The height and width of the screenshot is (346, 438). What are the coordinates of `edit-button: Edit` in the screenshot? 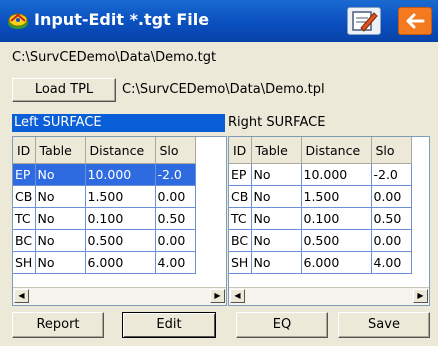 It's located at (169, 325).